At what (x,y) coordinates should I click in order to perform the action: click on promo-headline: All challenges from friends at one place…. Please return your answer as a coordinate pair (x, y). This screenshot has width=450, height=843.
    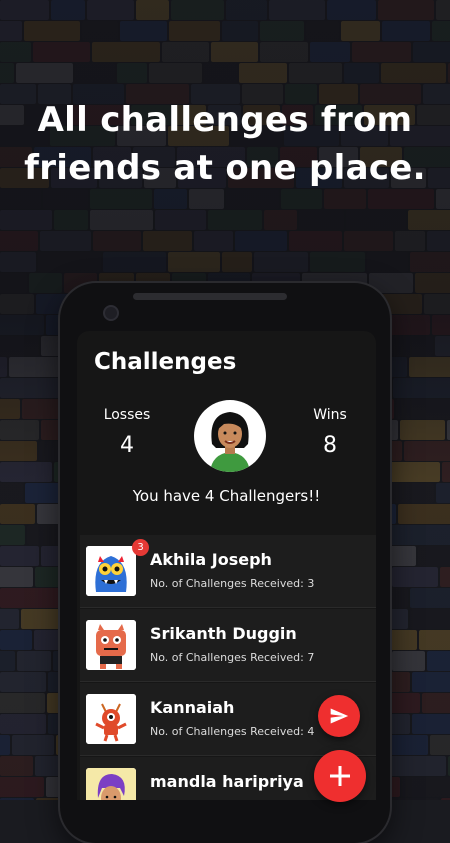
    Looking at the image, I should click on (225, 144).